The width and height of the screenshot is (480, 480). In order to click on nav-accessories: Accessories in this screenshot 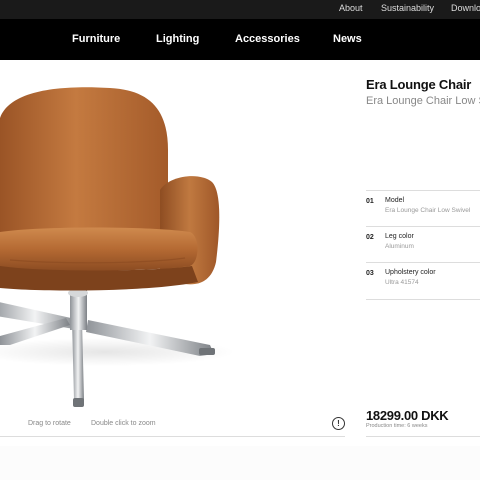, I will do `click(267, 39)`.